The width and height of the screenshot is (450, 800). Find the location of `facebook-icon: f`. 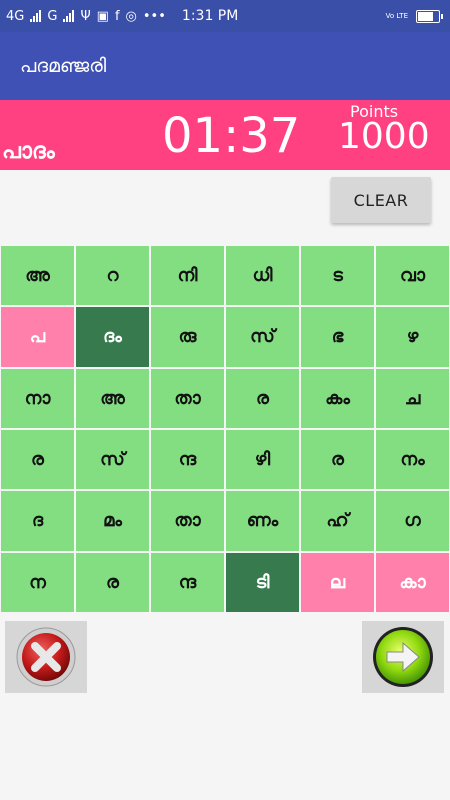

facebook-icon: f is located at coordinates (117, 16).